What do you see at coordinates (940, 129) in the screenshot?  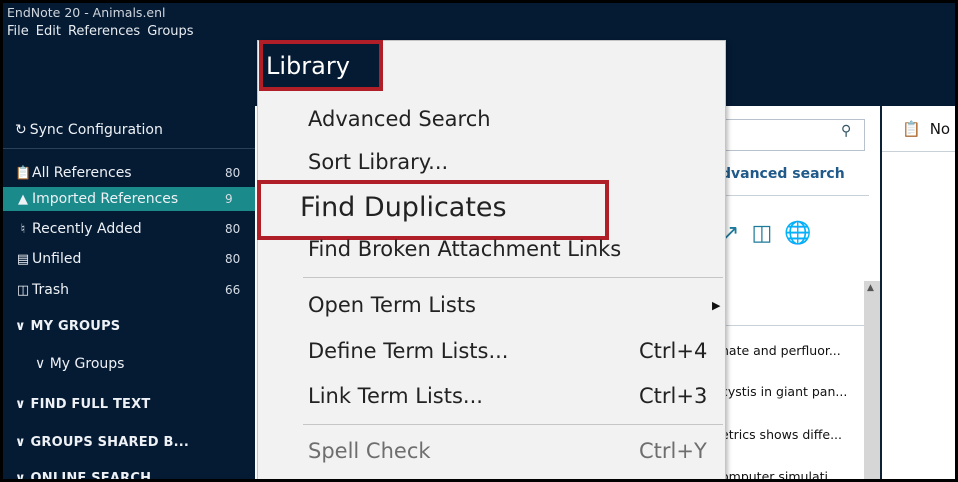 I see `detail-label: No` at bounding box center [940, 129].